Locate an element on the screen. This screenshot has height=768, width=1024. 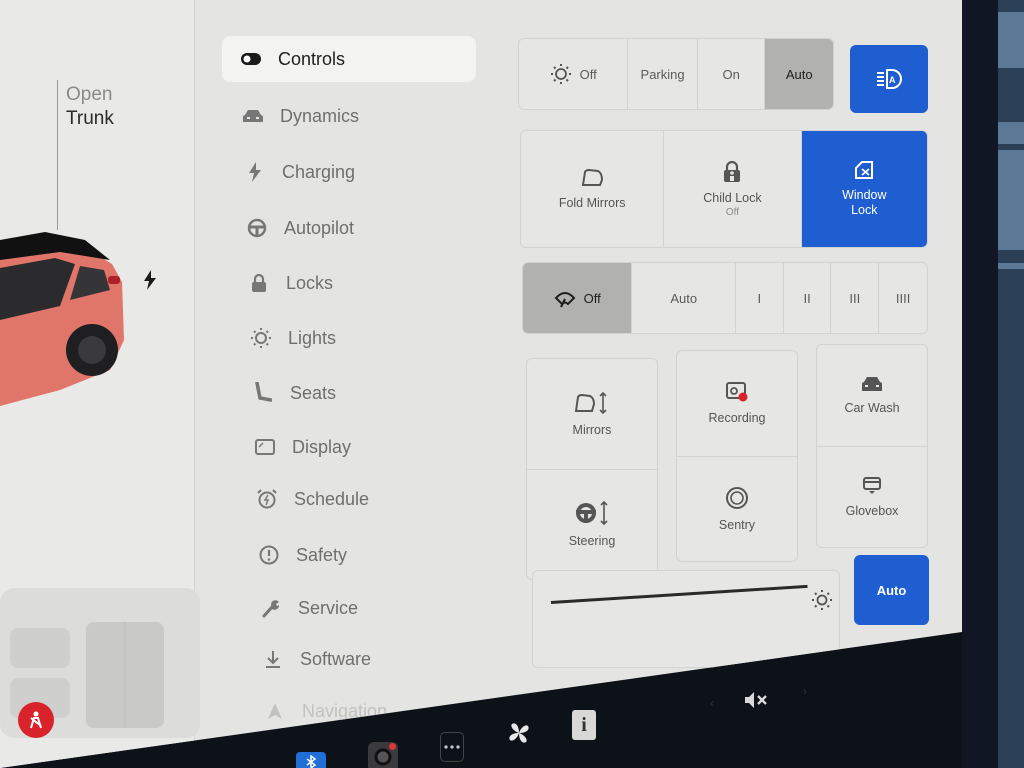
car-wash-label: Car Wash is located at coordinates (872, 408).